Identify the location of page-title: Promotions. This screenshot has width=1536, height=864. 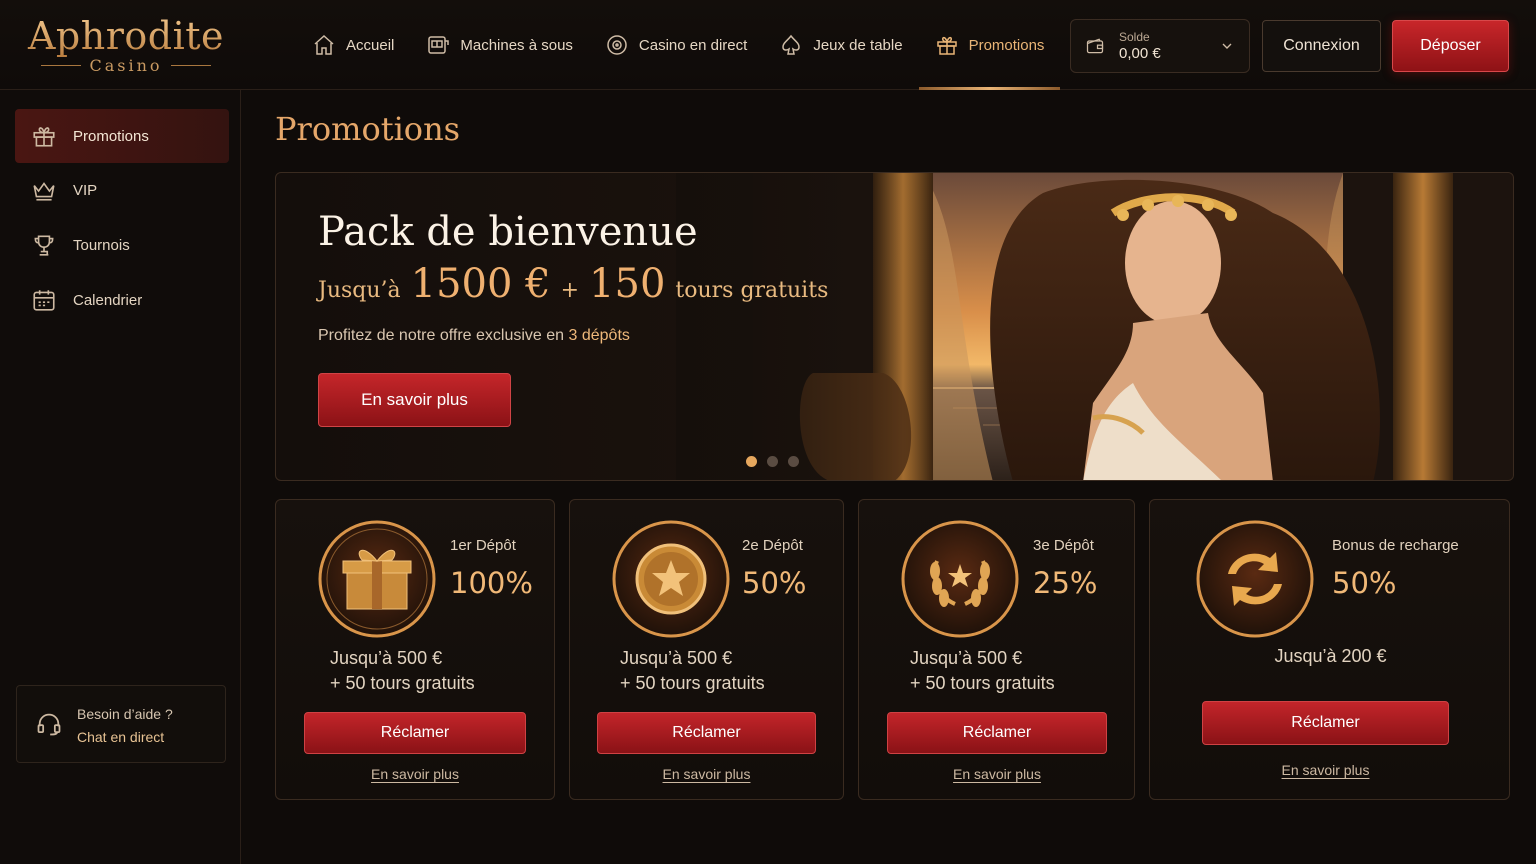
(368, 129).